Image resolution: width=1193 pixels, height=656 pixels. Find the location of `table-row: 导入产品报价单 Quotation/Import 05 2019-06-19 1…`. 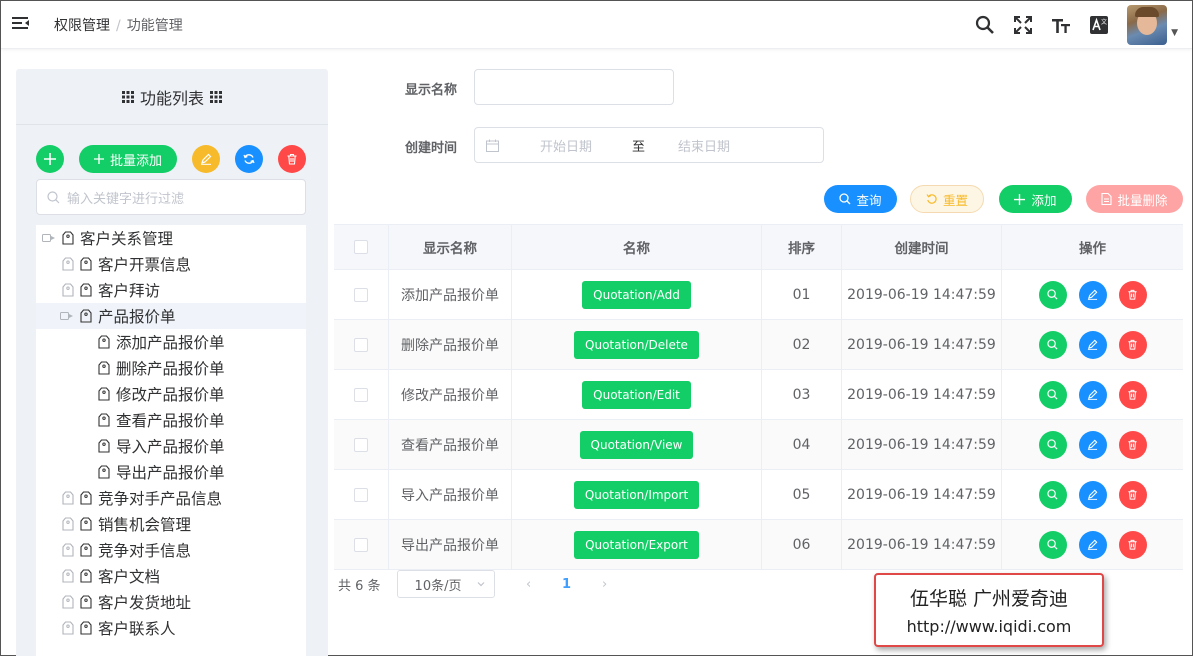

table-row: 导入产品报价单 Quotation/Import 05 2019-06-19 1… is located at coordinates (758, 495).